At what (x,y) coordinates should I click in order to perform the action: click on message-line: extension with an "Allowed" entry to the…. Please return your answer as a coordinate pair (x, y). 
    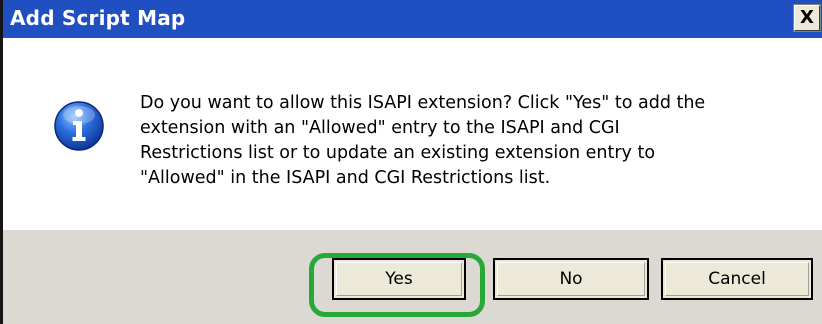
    Looking at the image, I should click on (380, 128).